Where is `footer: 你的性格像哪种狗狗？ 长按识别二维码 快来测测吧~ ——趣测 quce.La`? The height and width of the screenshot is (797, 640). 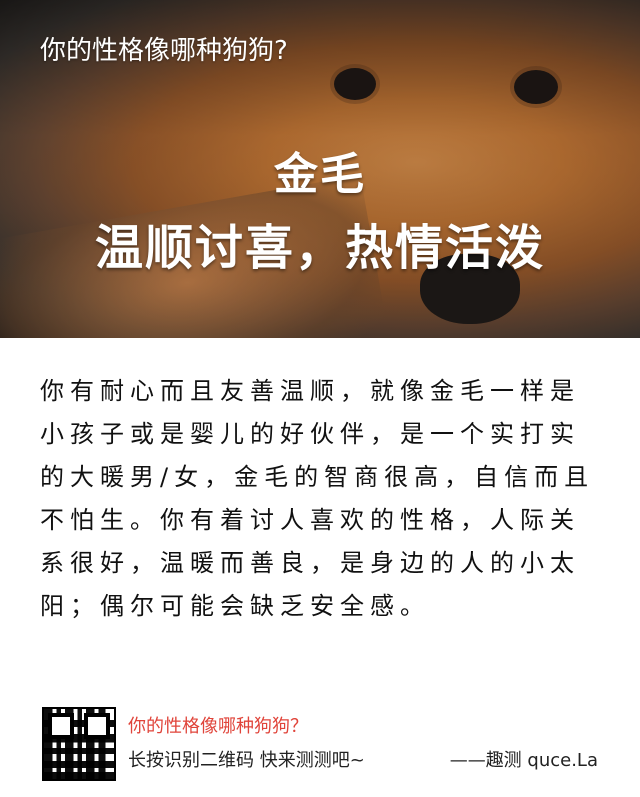
footer: 你的性格像哪种狗狗？ 长按识别二维码 快来测测吧~ ——趣测 quce.La is located at coordinates (320, 748).